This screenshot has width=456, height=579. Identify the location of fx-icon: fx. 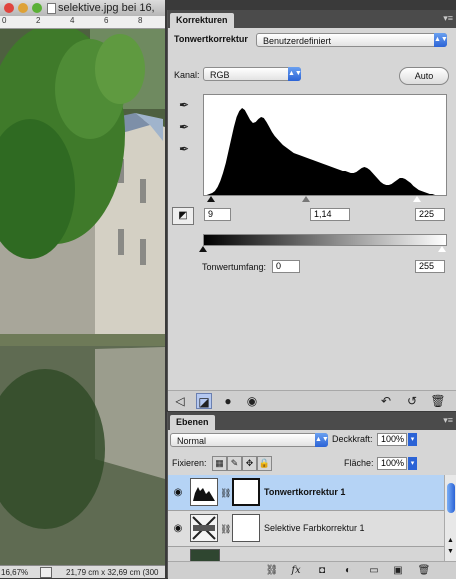
(296, 570).